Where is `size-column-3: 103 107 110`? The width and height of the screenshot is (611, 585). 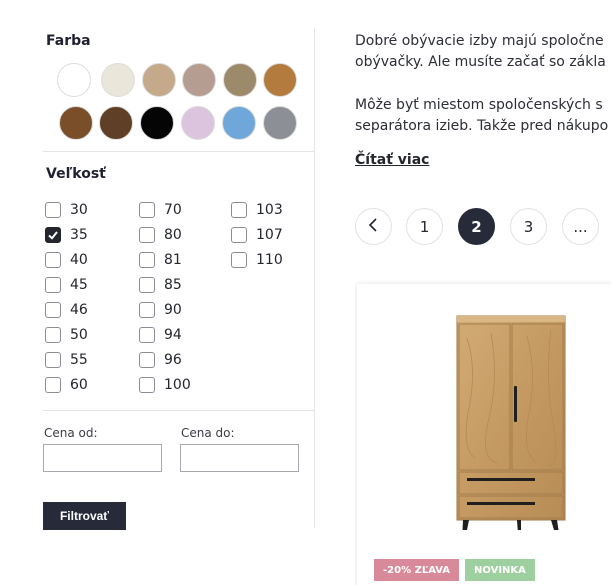
size-column-3: 103 107 110 is located at coordinates (271, 234).